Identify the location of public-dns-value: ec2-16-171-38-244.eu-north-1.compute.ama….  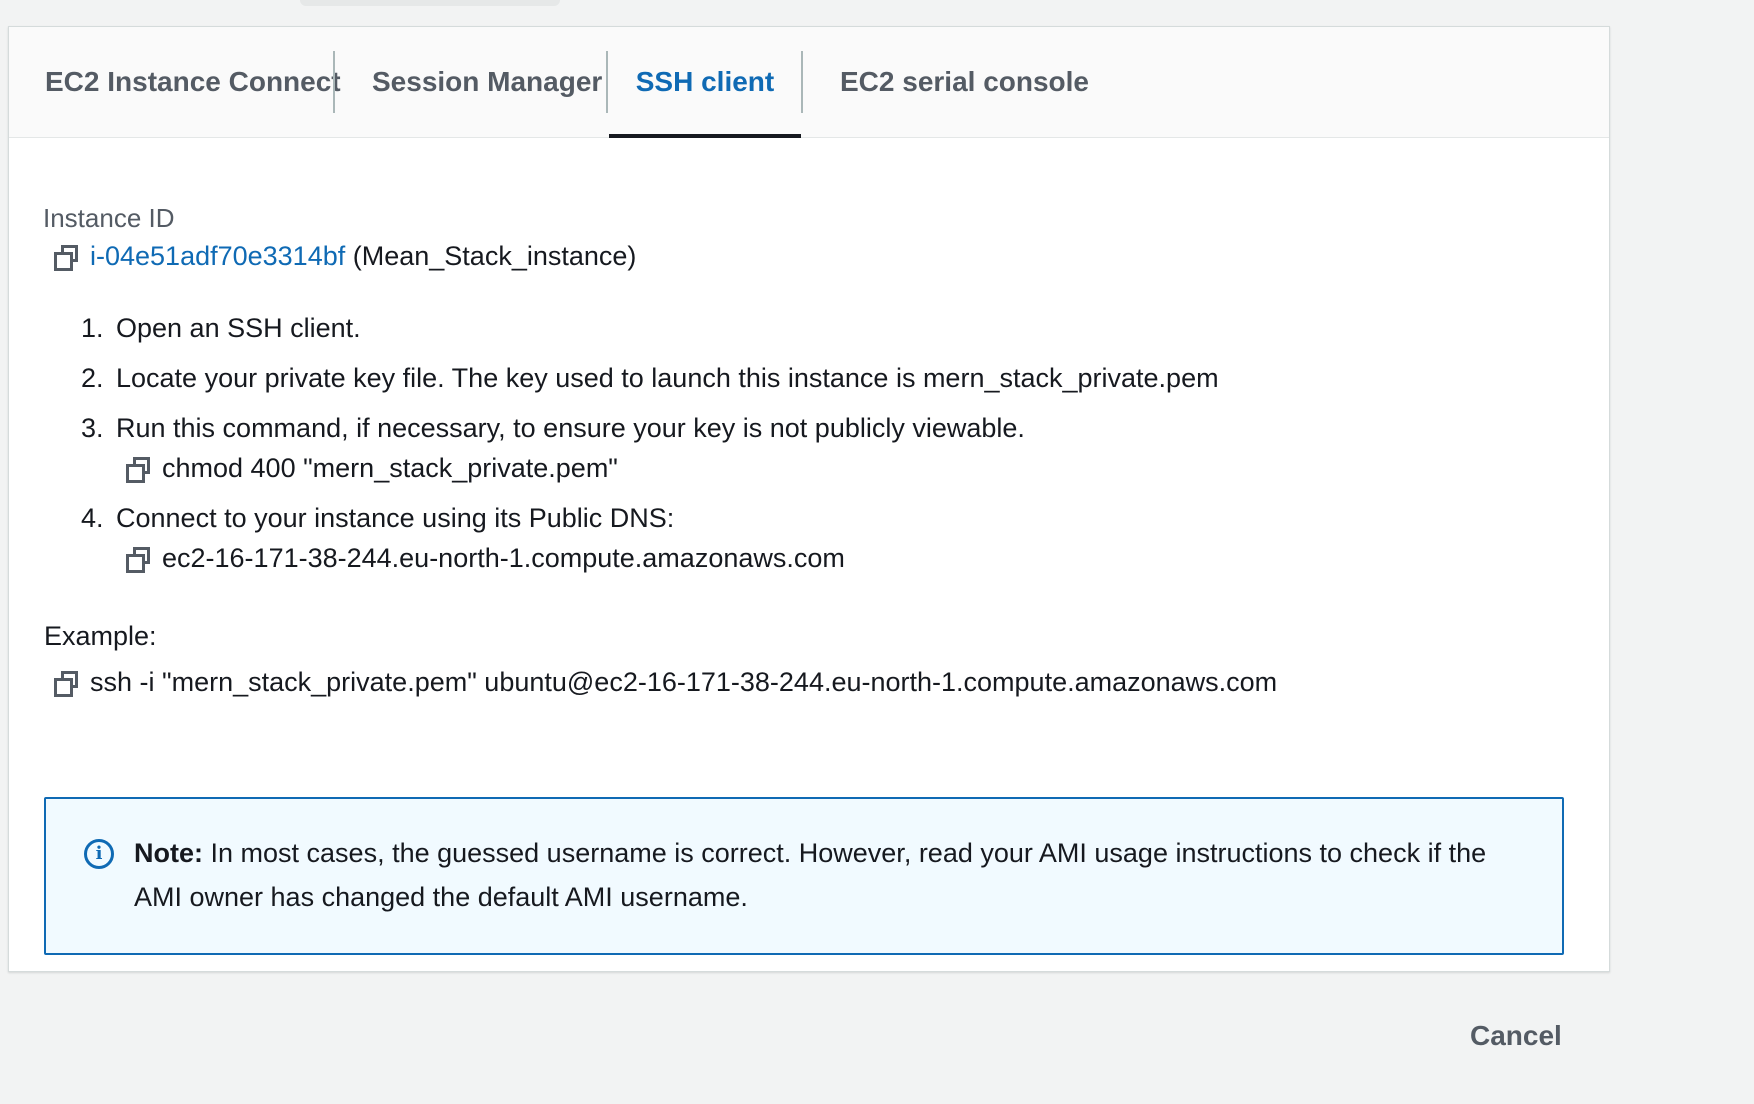
(503, 558).